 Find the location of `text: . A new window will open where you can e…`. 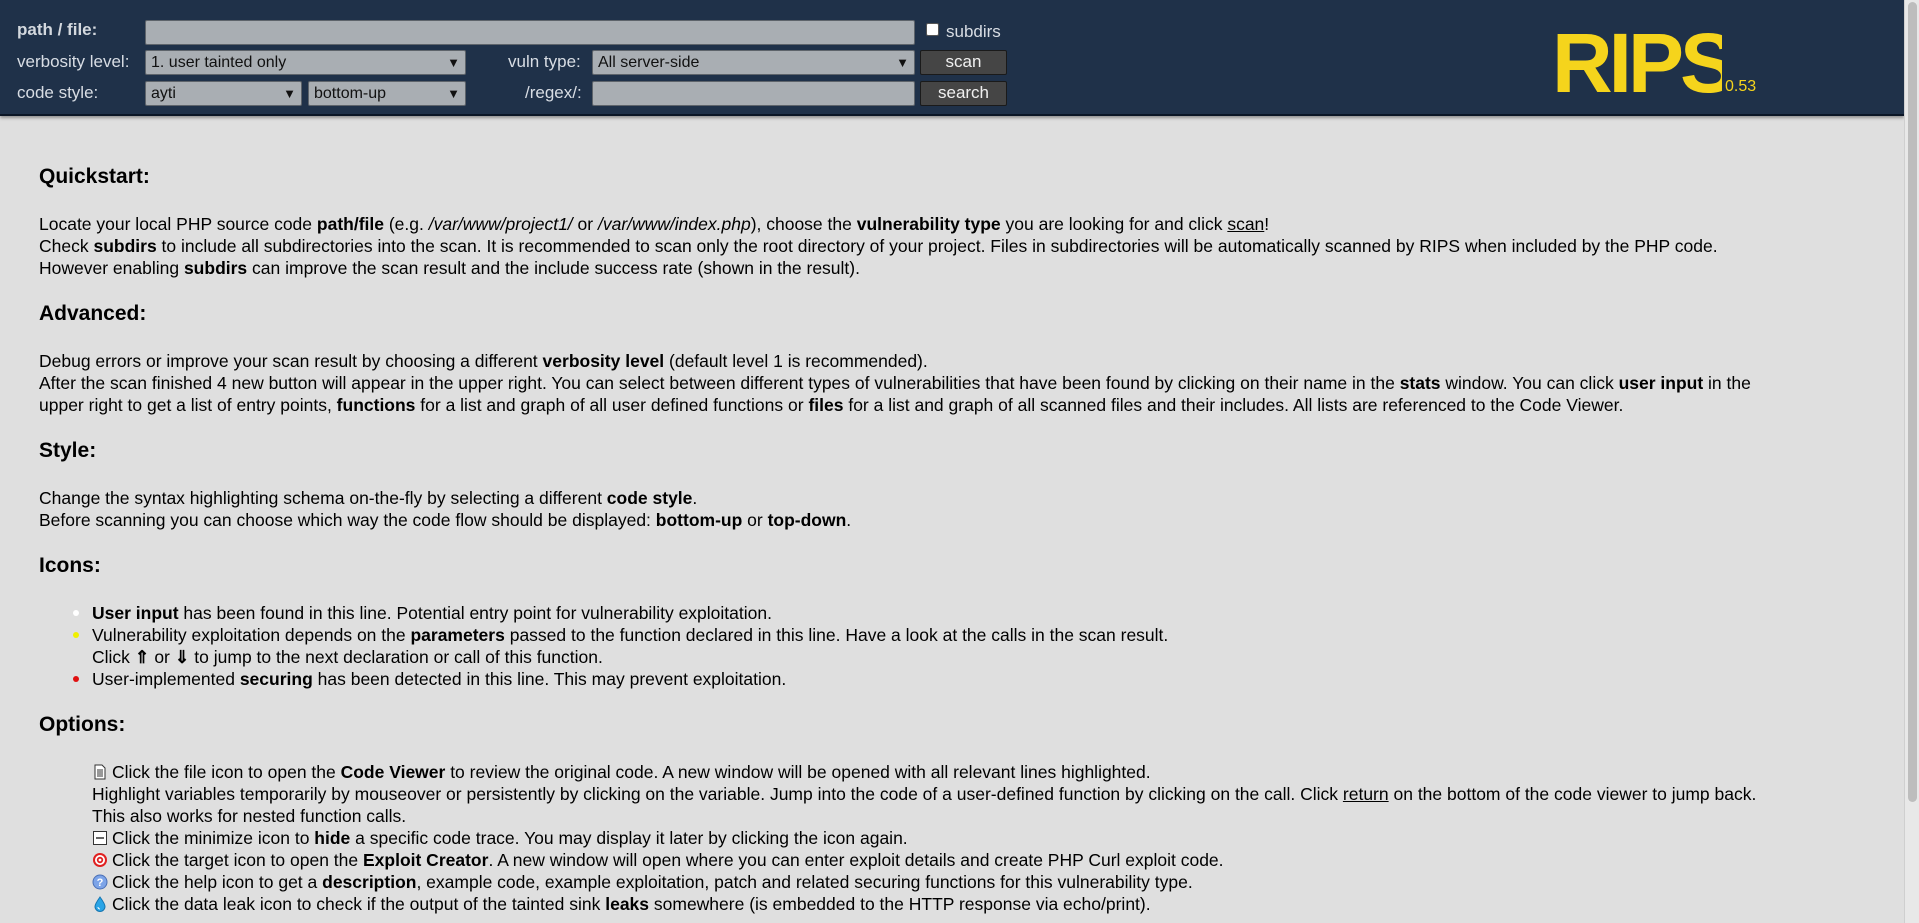

text: . A new window will open where you can e… is located at coordinates (856, 860).